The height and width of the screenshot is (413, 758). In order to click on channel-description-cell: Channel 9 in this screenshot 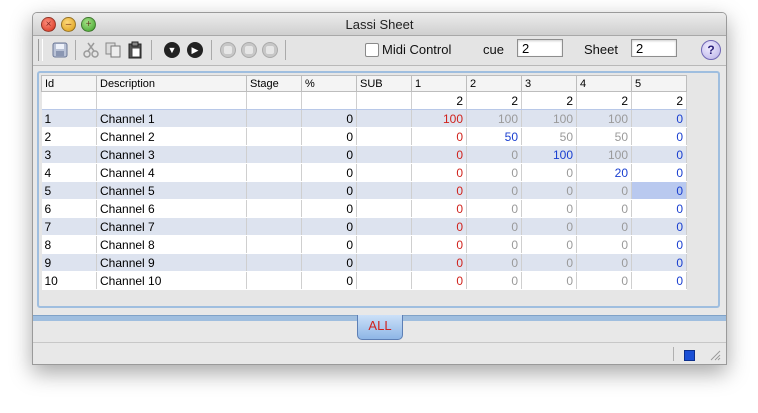, I will do `click(171, 262)`.